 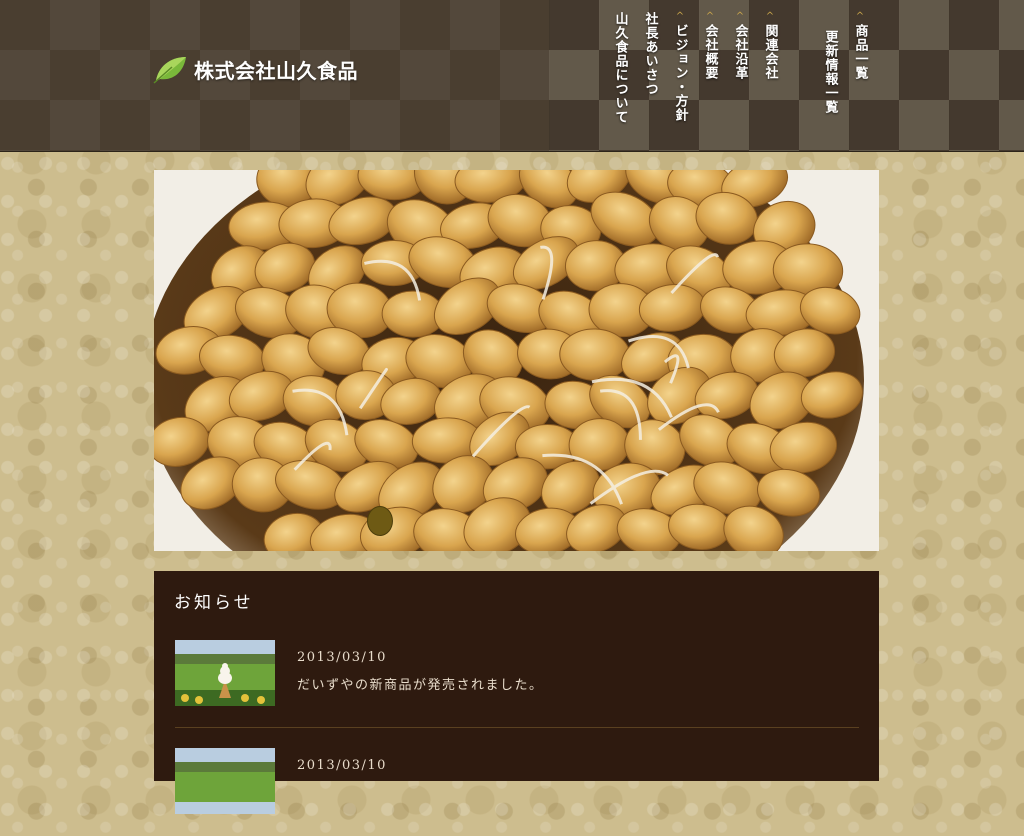 What do you see at coordinates (517, 727) in the screenshot?
I see `news-divider` at bounding box center [517, 727].